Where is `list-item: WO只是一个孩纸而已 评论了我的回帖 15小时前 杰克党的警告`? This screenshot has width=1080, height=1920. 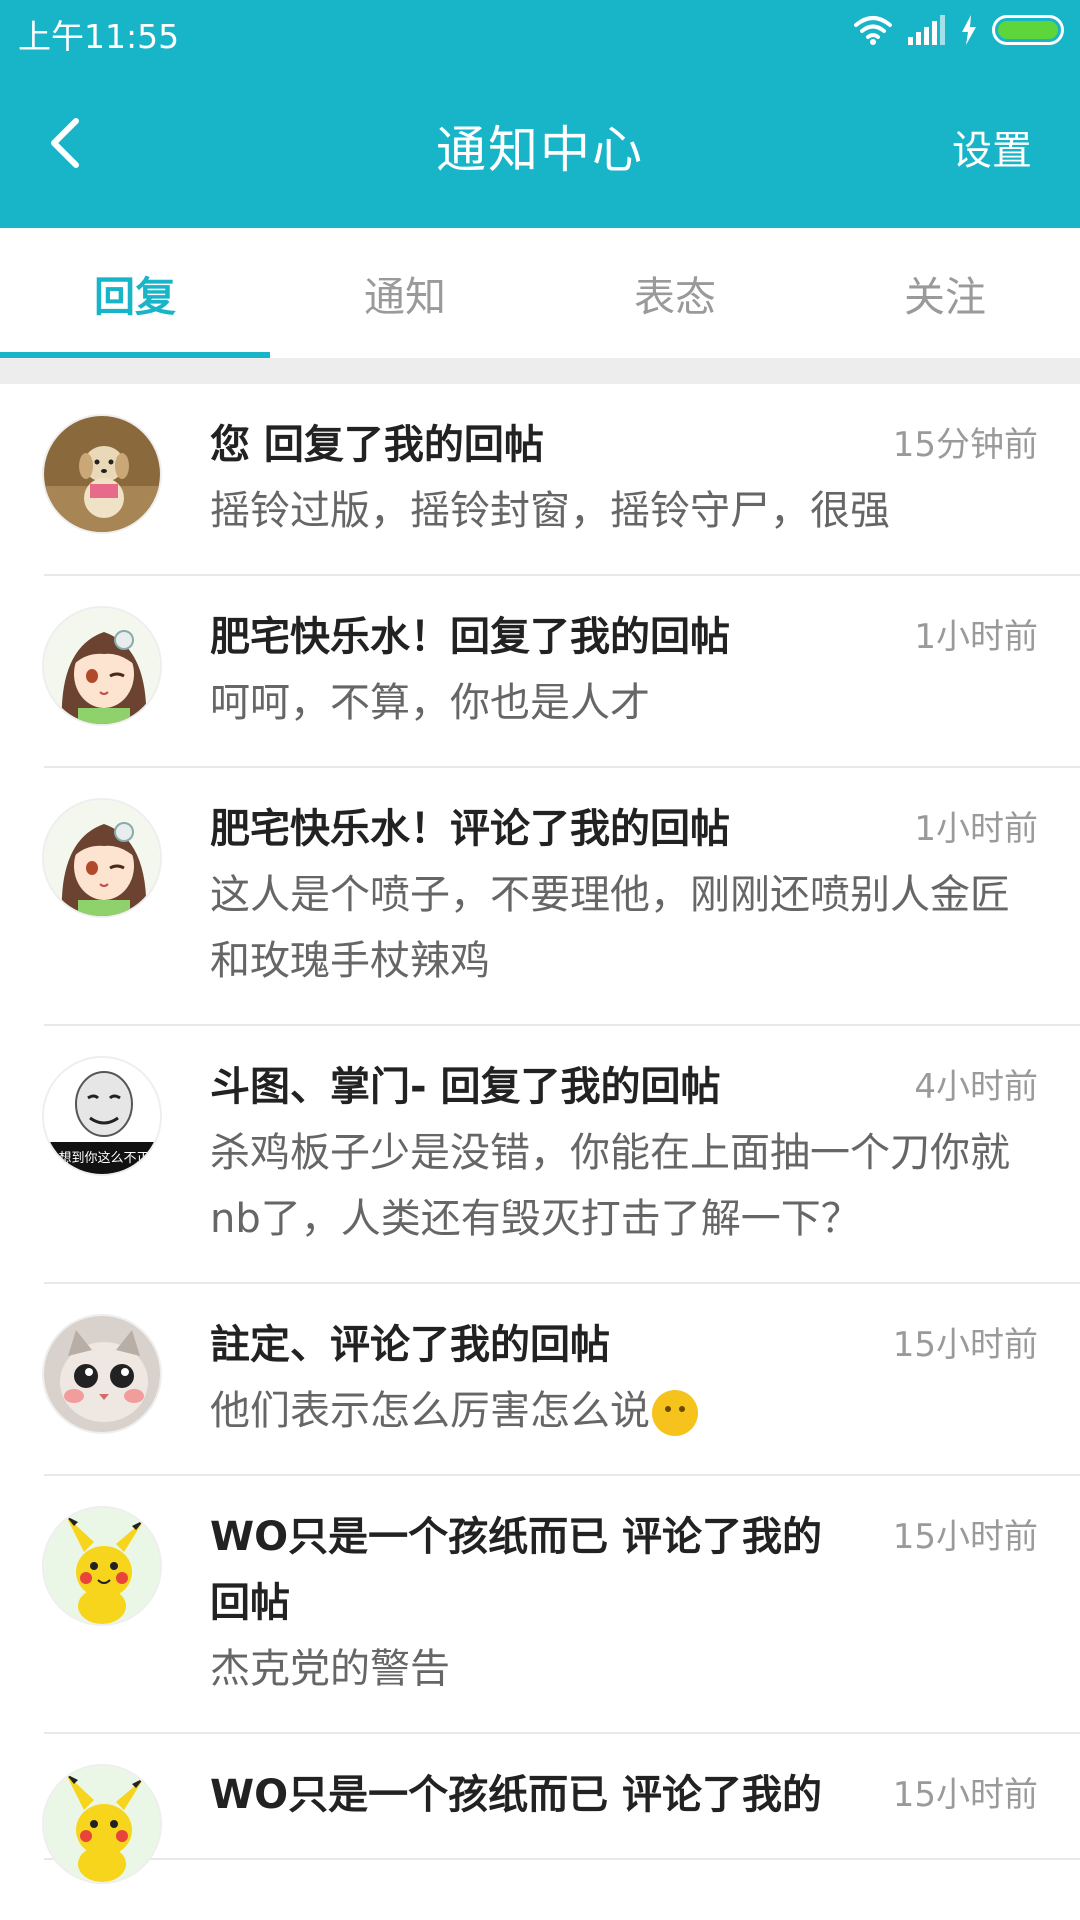 list-item: WO只是一个孩纸而已 评论了我的回帖 15小时前 杰克党的警告 is located at coordinates (561, 1605).